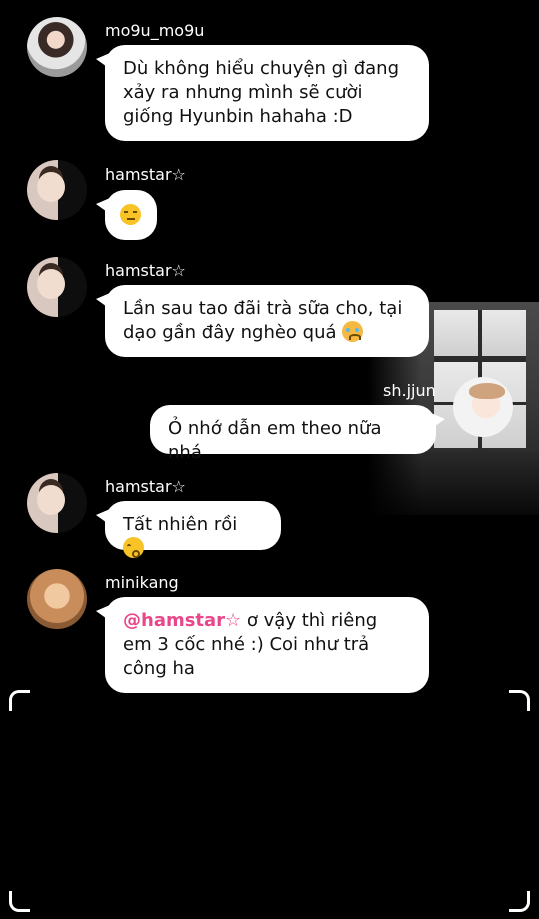 The image size is (539, 919). I want to click on kissing-face-icon, so click(133, 547).